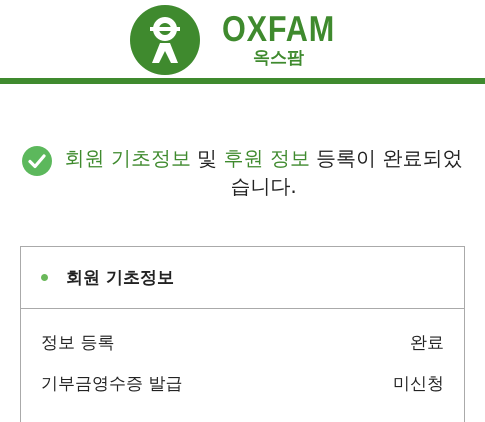 This screenshot has height=422, width=485. Describe the element at coordinates (279, 29) in the screenshot. I see `brand-name: OXFAM` at that location.